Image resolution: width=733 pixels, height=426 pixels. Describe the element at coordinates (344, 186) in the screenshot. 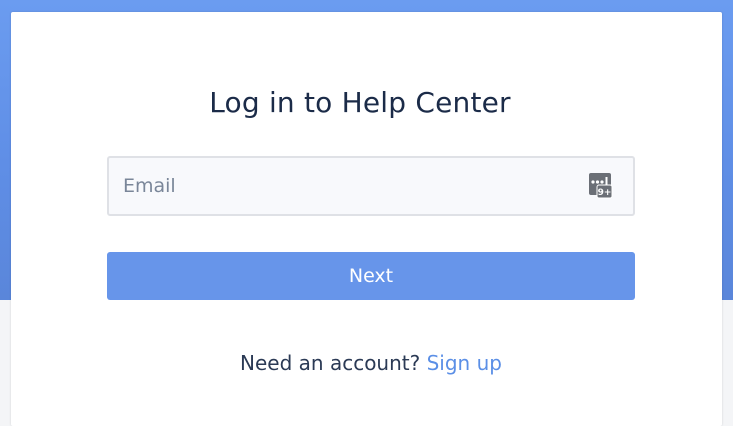

I see `email-field` at that location.